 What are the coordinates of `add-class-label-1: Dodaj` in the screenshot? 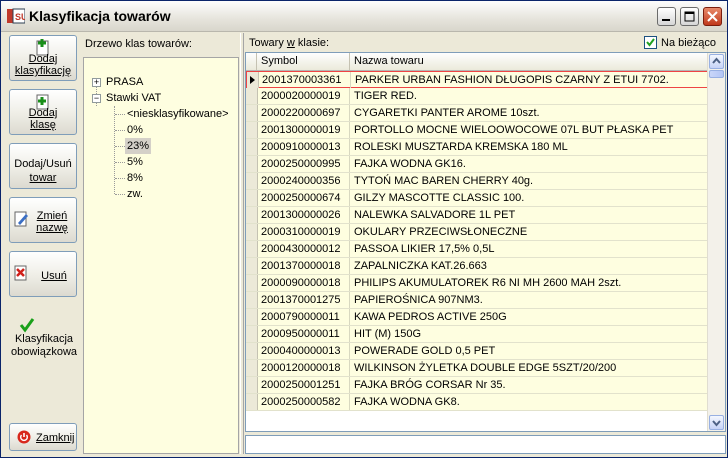 It's located at (43, 113).